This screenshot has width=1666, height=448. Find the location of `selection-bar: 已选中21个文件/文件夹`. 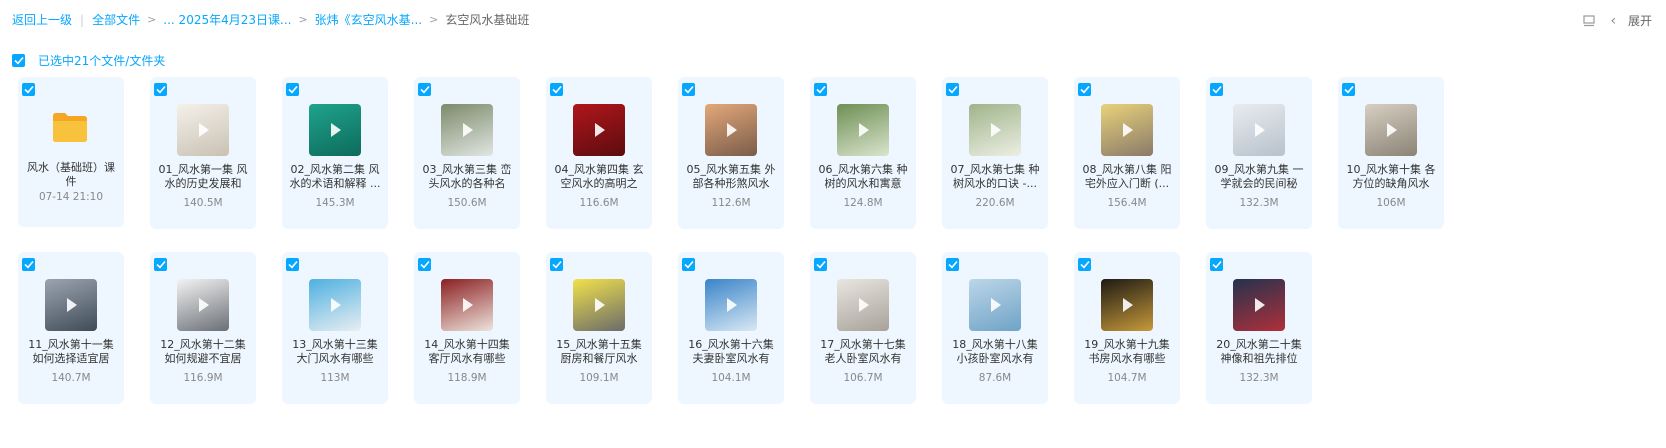

selection-bar: 已选中21个文件/文件夹 is located at coordinates (89, 59).